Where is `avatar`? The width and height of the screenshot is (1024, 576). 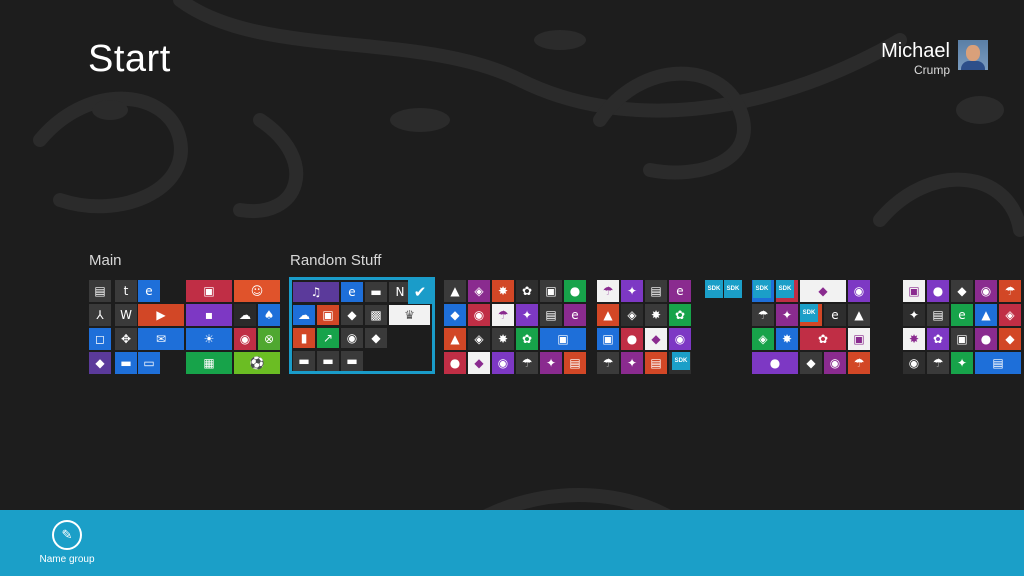 avatar is located at coordinates (973, 55).